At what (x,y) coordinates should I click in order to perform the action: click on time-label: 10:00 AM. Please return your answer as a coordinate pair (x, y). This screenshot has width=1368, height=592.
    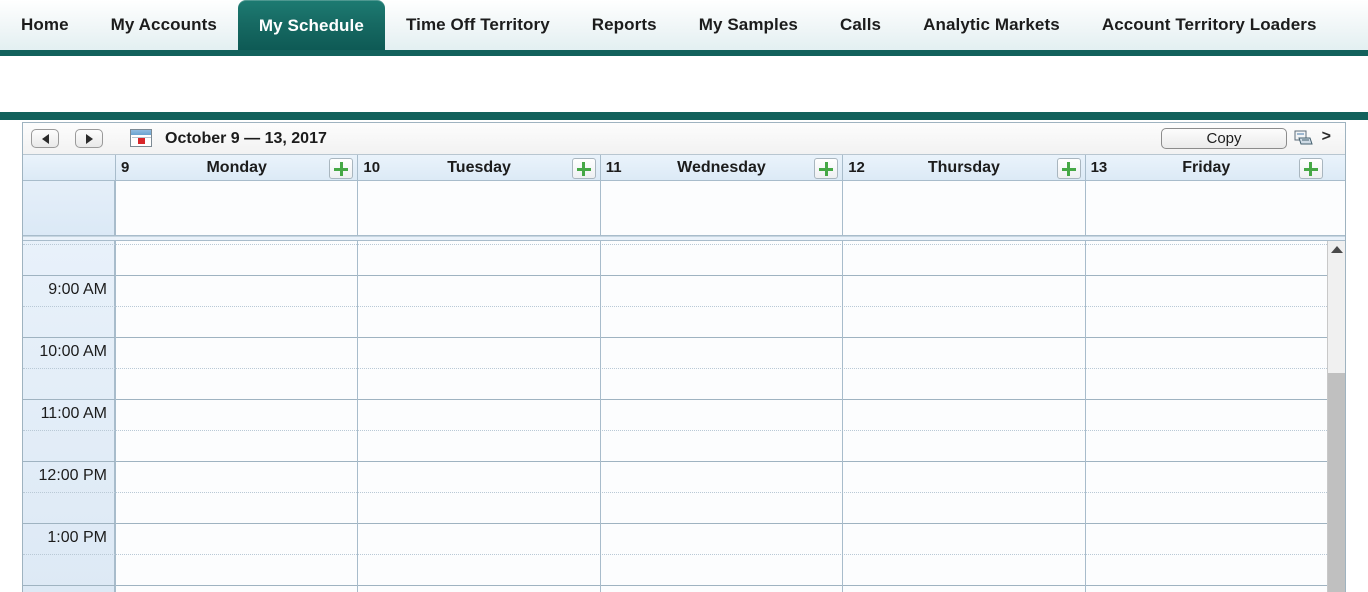
    Looking at the image, I should click on (73, 351).